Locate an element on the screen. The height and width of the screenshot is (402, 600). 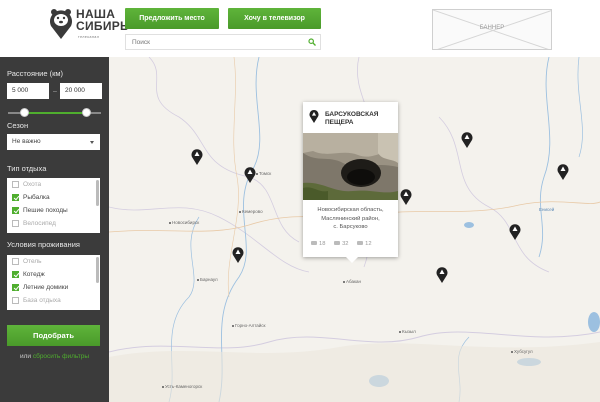
distance-to-input: 20 000 is located at coordinates (81, 91).